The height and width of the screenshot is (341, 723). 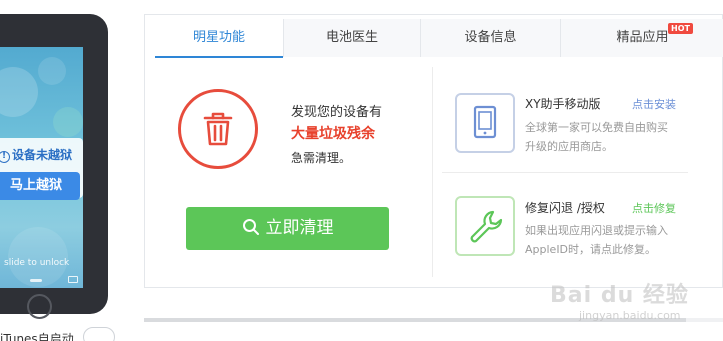 What do you see at coordinates (99, 334) in the screenshot?
I see `itunes-autostart-toggle` at bounding box center [99, 334].